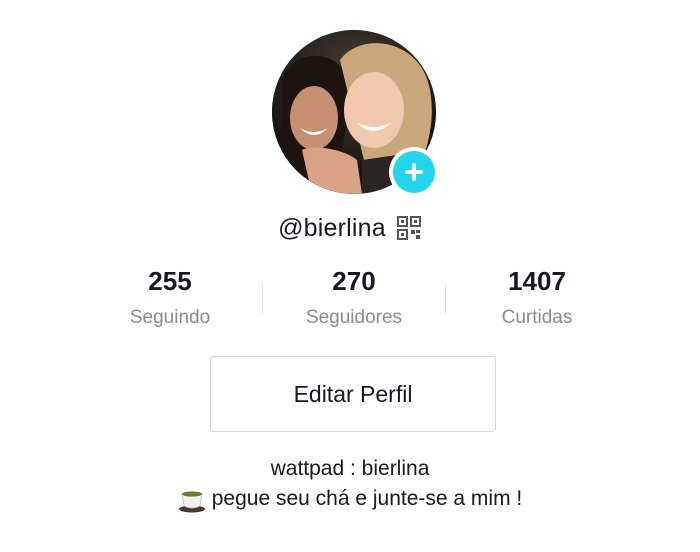 This screenshot has width=700, height=552. I want to click on username-row: @bierlina, so click(350, 228).